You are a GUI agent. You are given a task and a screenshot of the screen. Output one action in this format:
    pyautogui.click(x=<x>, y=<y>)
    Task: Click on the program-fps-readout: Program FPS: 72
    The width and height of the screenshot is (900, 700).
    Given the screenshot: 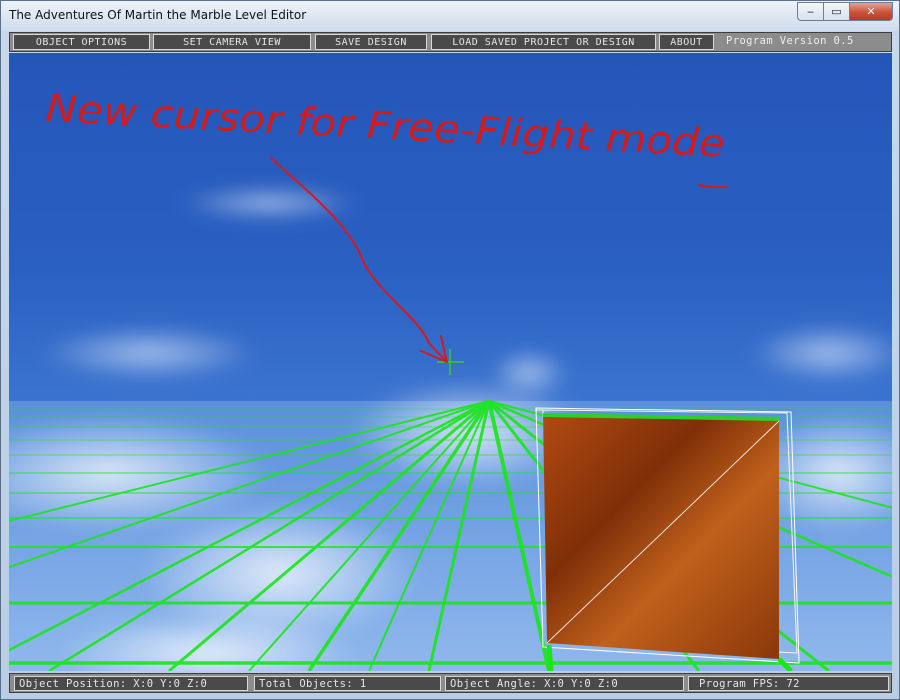 What is the action you would take?
    pyautogui.click(x=788, y=683)
    